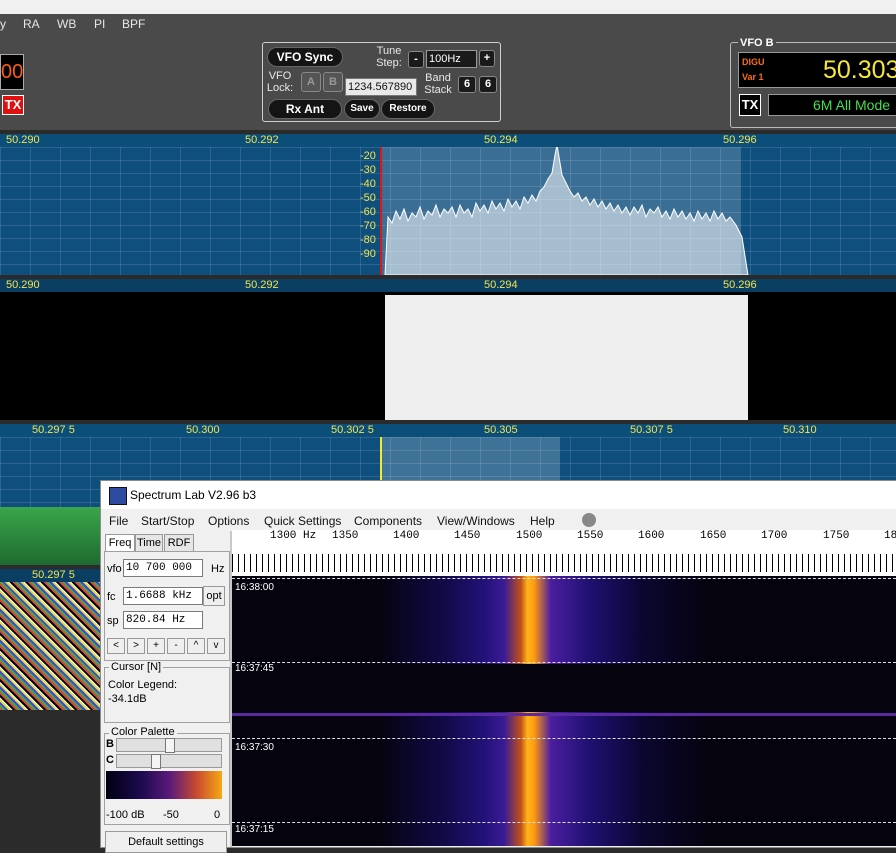 This screenshot has width=896, height=853. I want to click on palette-scale-min: -100 dB, so click(125, 815).